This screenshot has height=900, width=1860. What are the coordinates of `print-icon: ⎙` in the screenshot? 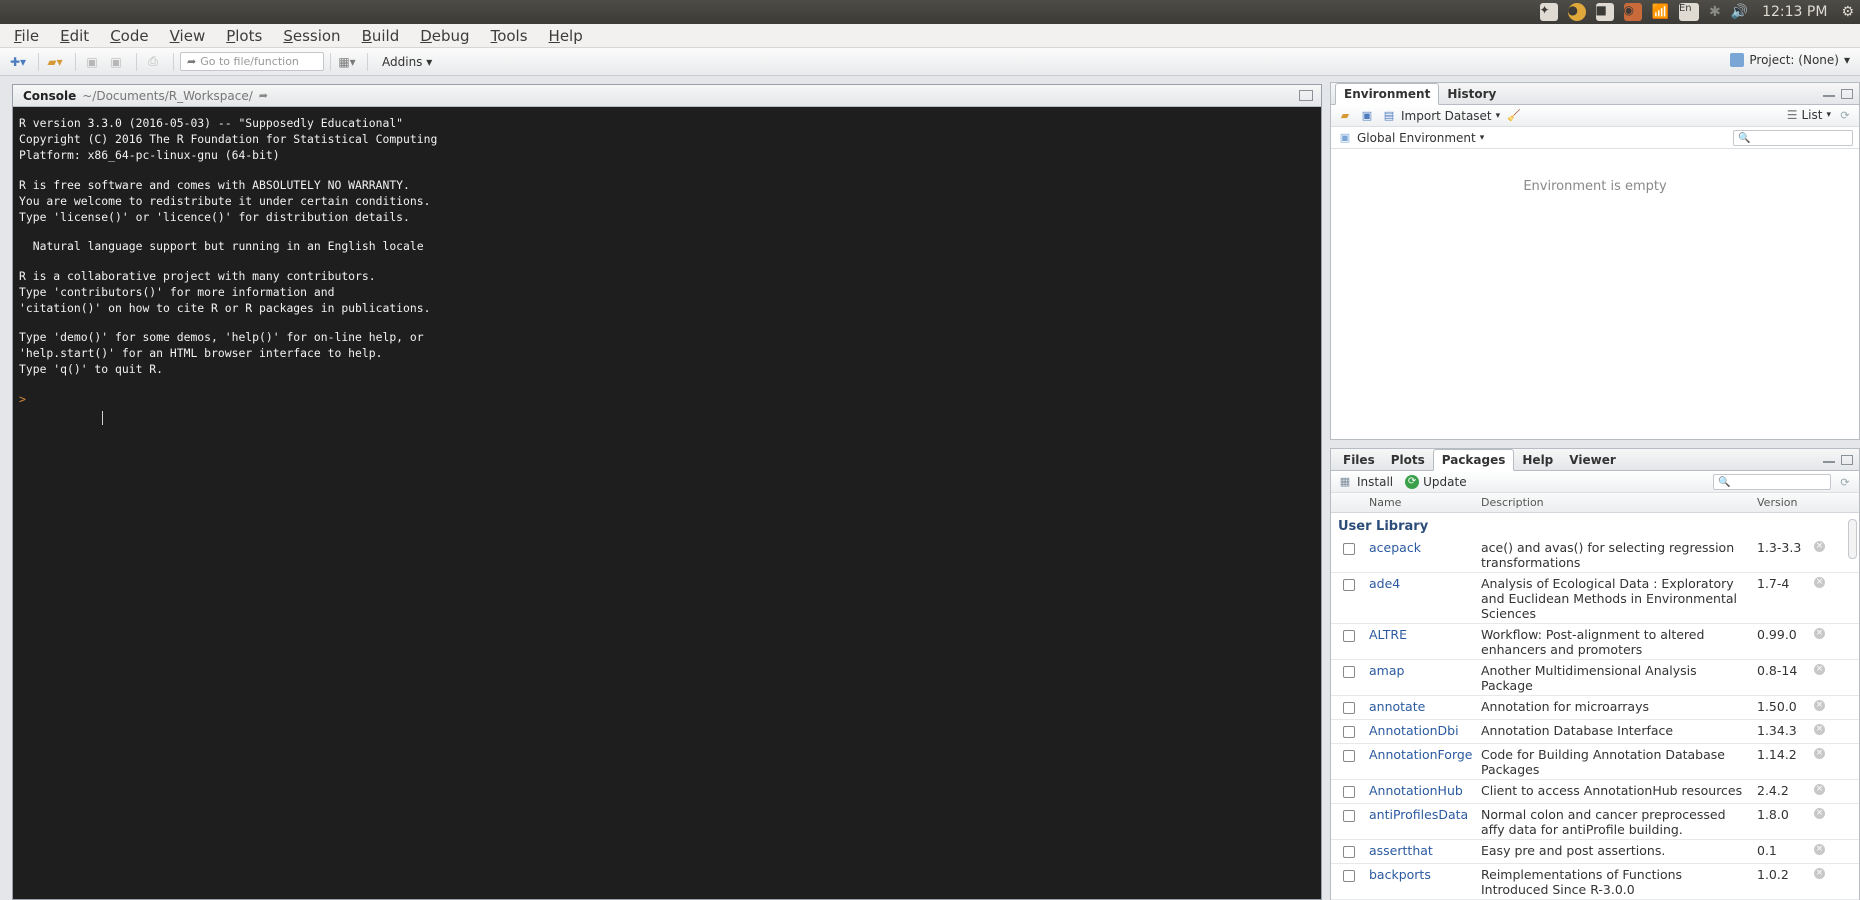 It's located at (153, 62).